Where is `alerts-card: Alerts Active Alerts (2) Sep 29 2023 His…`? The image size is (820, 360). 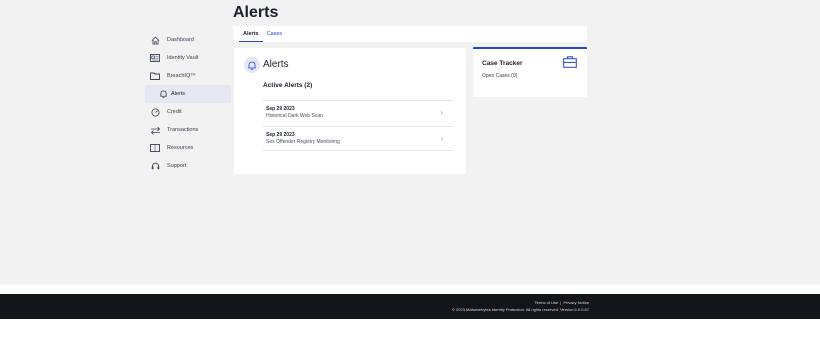
alerts-card: Alerts Active Alerts (2) Sep 29 2023 His… is located at coordinates (350, 111).